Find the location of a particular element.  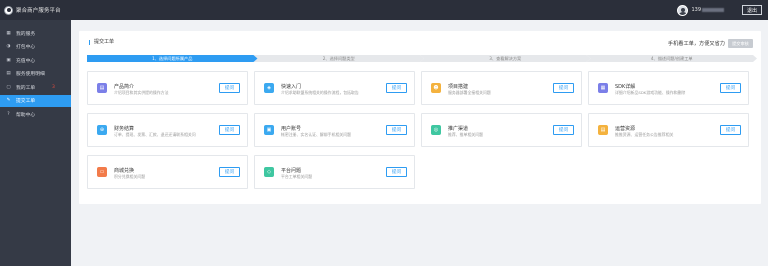

rocket-icon: ◈ is located at coordinates (269, 88).